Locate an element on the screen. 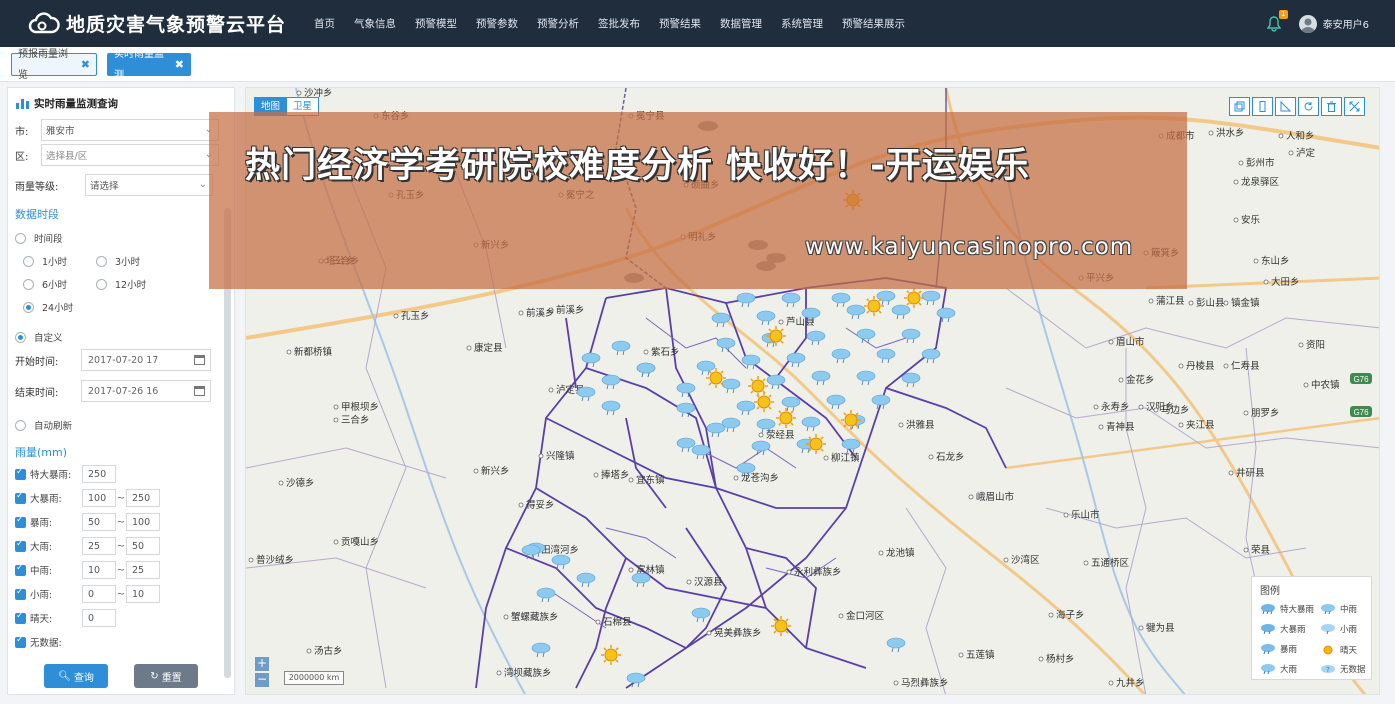  range-dash: ~ is located at coordinates (121, 498).